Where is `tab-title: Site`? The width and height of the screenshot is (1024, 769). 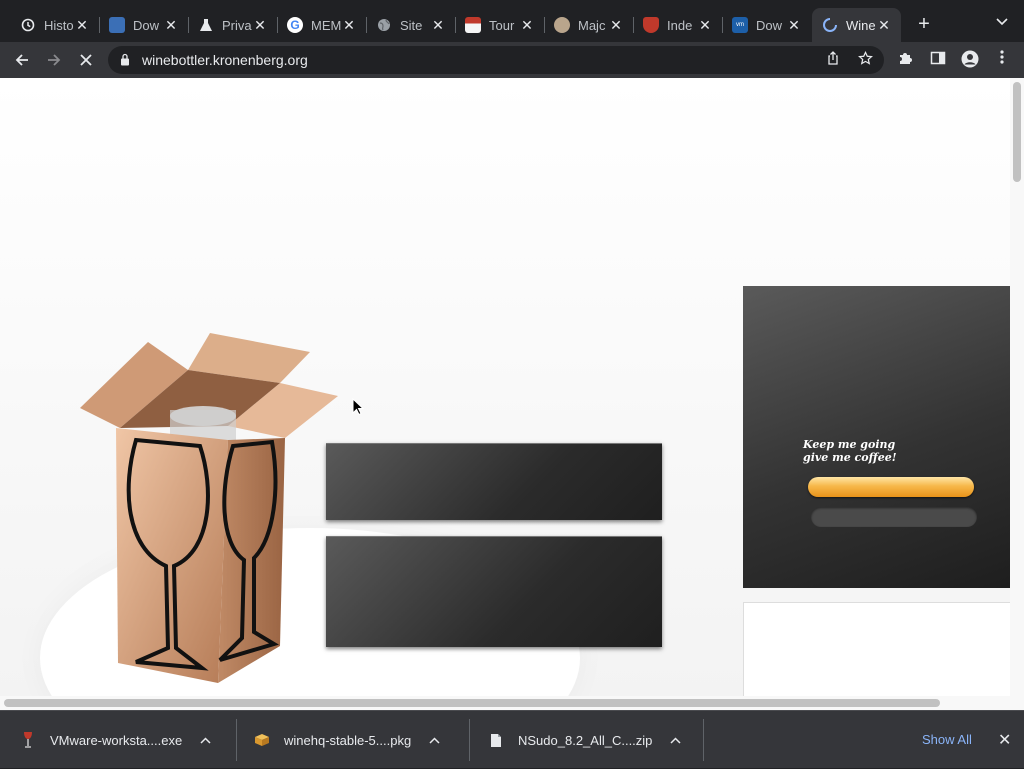
tab-title: Site is located at coordinates (411, 25).